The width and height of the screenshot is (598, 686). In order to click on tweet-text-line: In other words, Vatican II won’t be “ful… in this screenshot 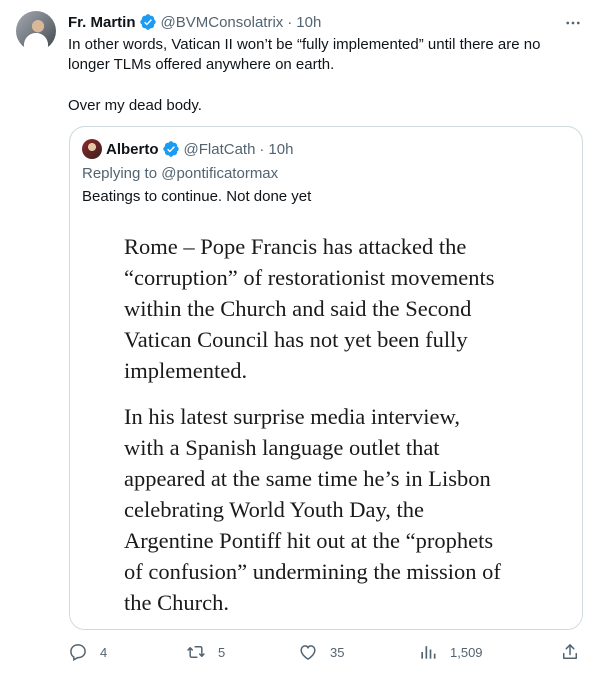, I will do `click(304, 44)`.